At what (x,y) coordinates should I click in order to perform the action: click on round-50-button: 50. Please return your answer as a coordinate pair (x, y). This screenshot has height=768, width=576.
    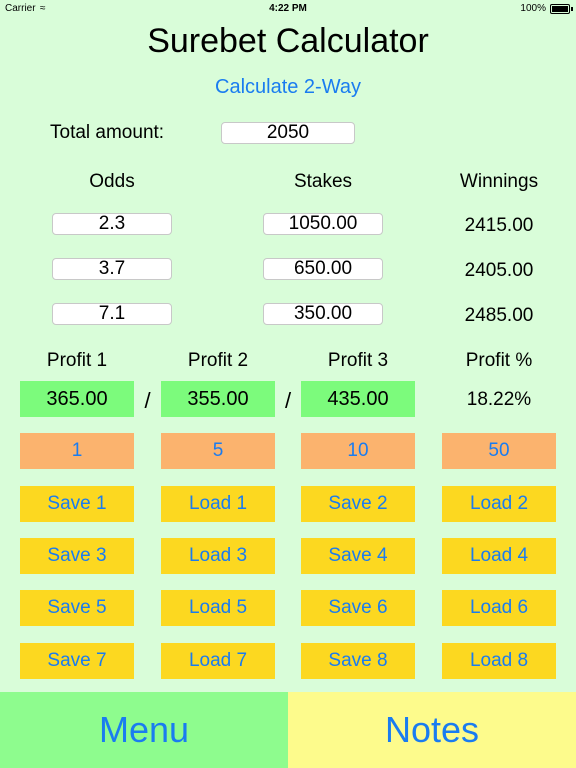
    Looking at the image, I should click on (499, 451).